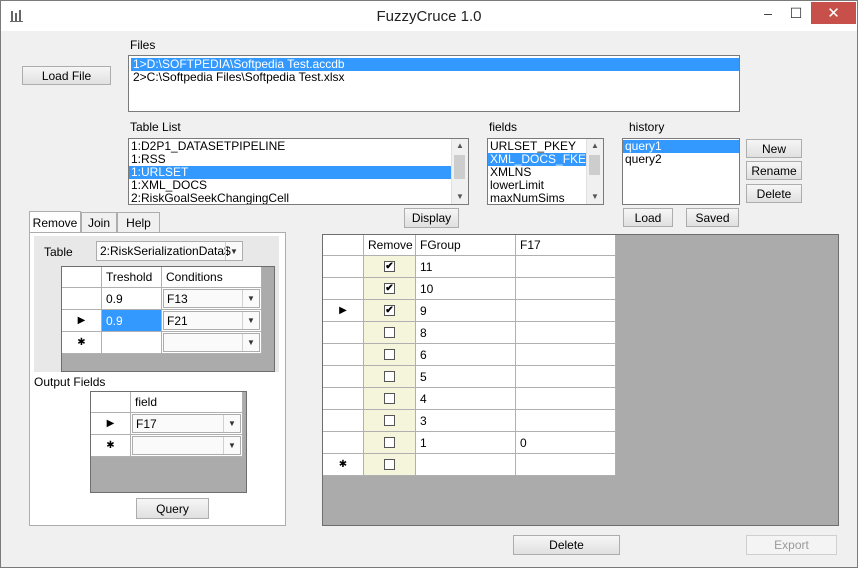 This screenshot has width=858, height=568. Describe the element at coordinates (187, 424) in the screenshot. I see `field-cell: F17 ▼` at that location.